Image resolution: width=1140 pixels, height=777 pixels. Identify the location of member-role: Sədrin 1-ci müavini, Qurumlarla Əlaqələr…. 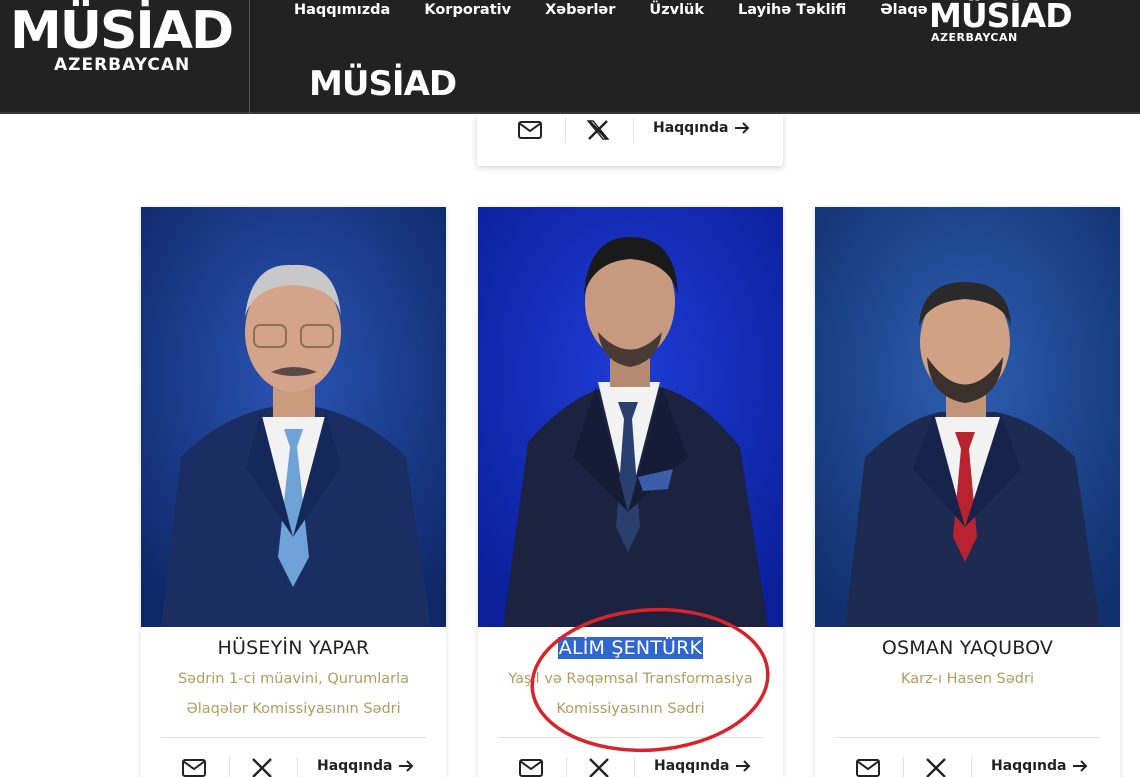
(293, 694).